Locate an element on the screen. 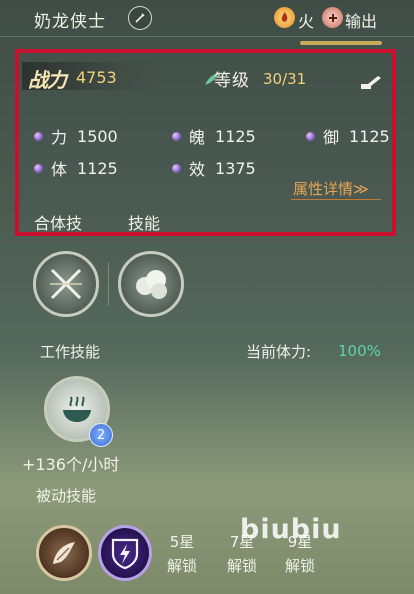 This screenshot has height=594, width=414. crossed-swords-icon is located at coordinates (66, 284).